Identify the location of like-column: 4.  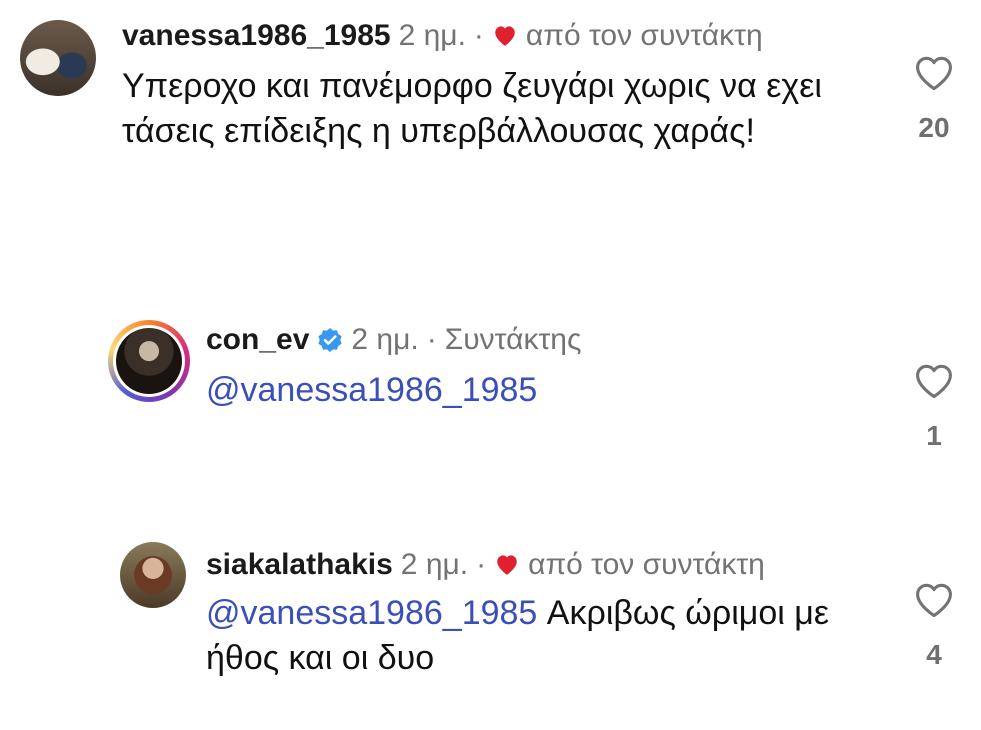
(934, 626).